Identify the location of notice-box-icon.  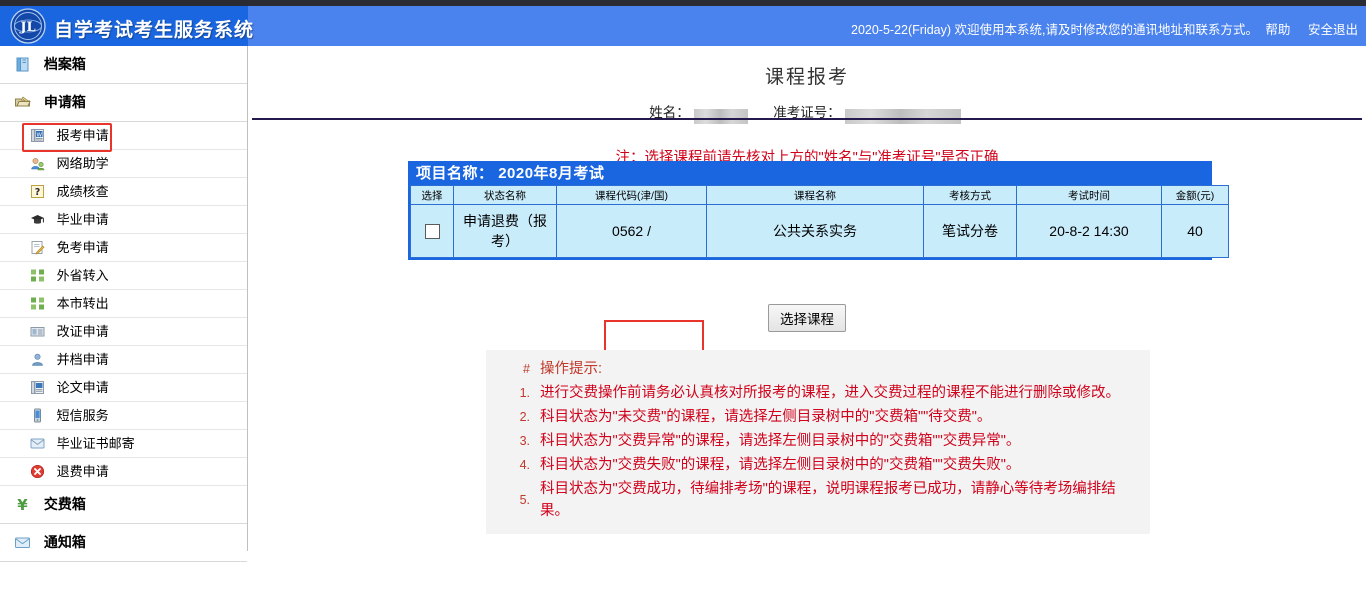
(22, 538).